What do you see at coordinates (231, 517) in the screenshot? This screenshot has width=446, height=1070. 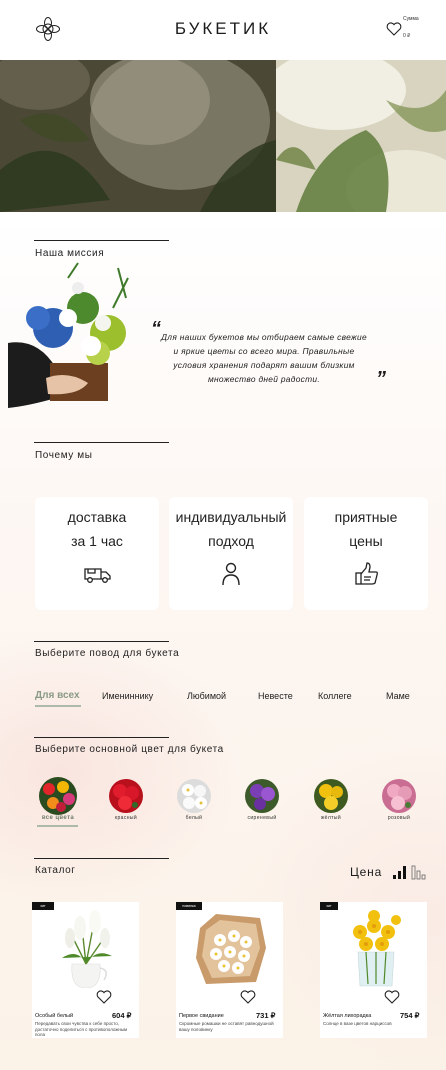 I see `card-line-1: индивидуальный` at bounding box center [231, 517].